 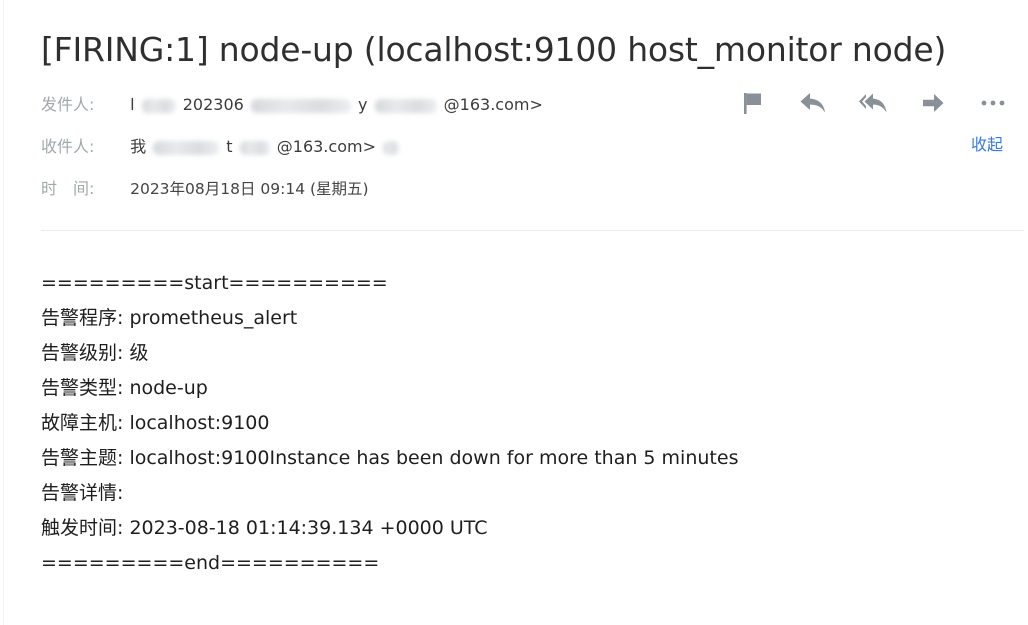 I want to click on sender-row: 发件人: l 202306 y @163.com>, so click(x=292, y=105).